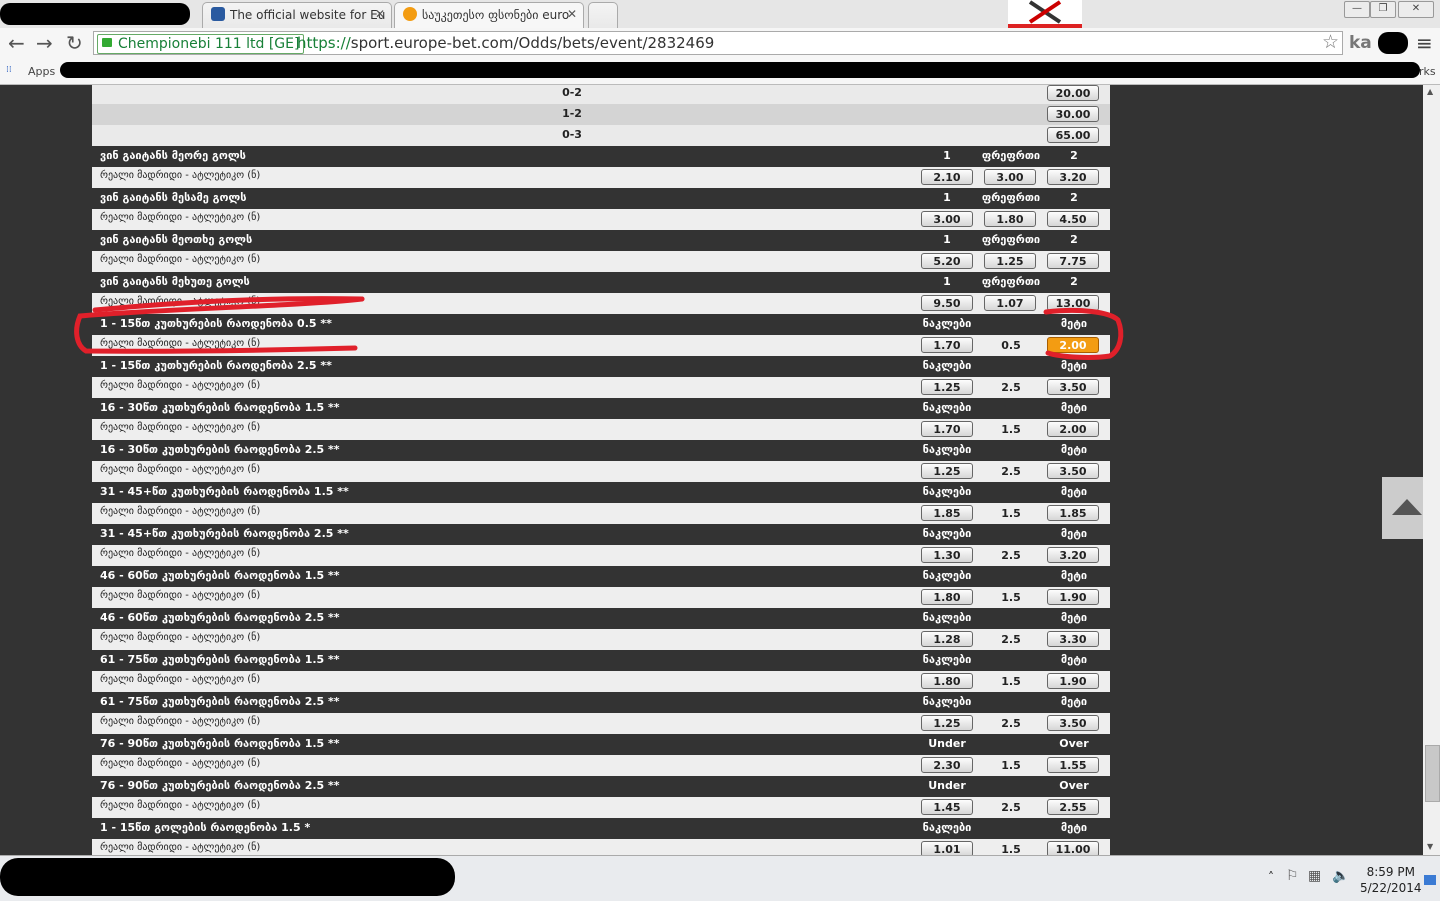 This screenshot has height=901, width=1440. Describe the element at coordinates (1360, 43) in the screenshot. I see `extension-ka: ka` at that location.